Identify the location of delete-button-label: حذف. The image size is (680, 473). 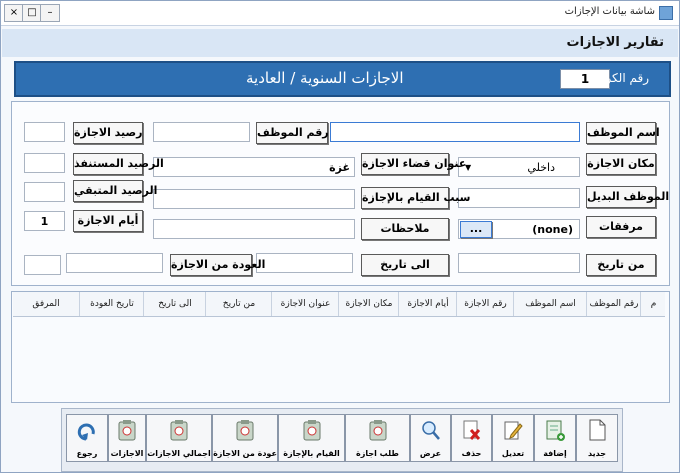
(471, 453).